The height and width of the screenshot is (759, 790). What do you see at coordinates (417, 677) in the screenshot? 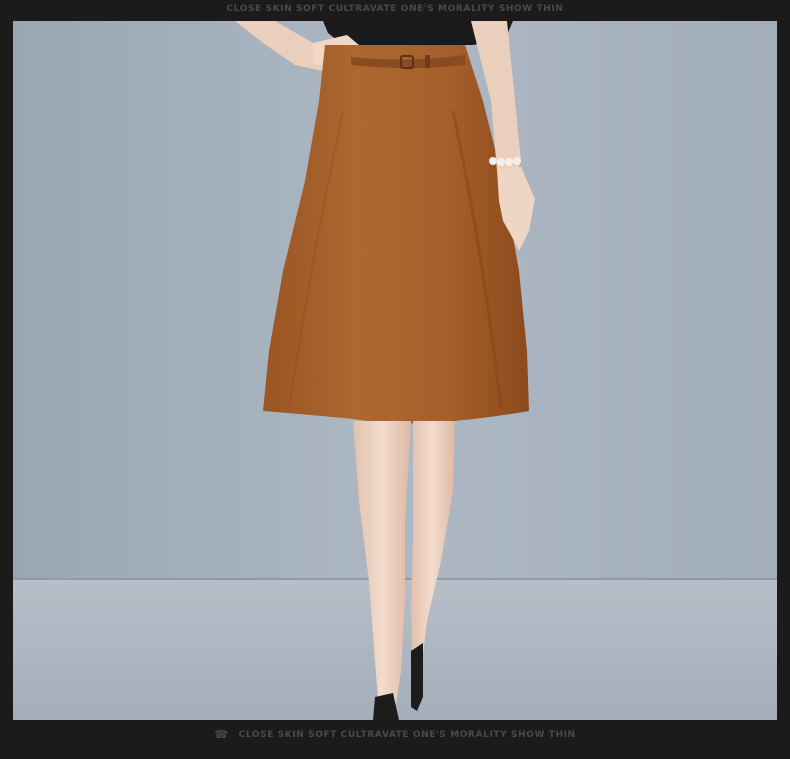
I see `right-shoe` at bounding box center [417, 677].